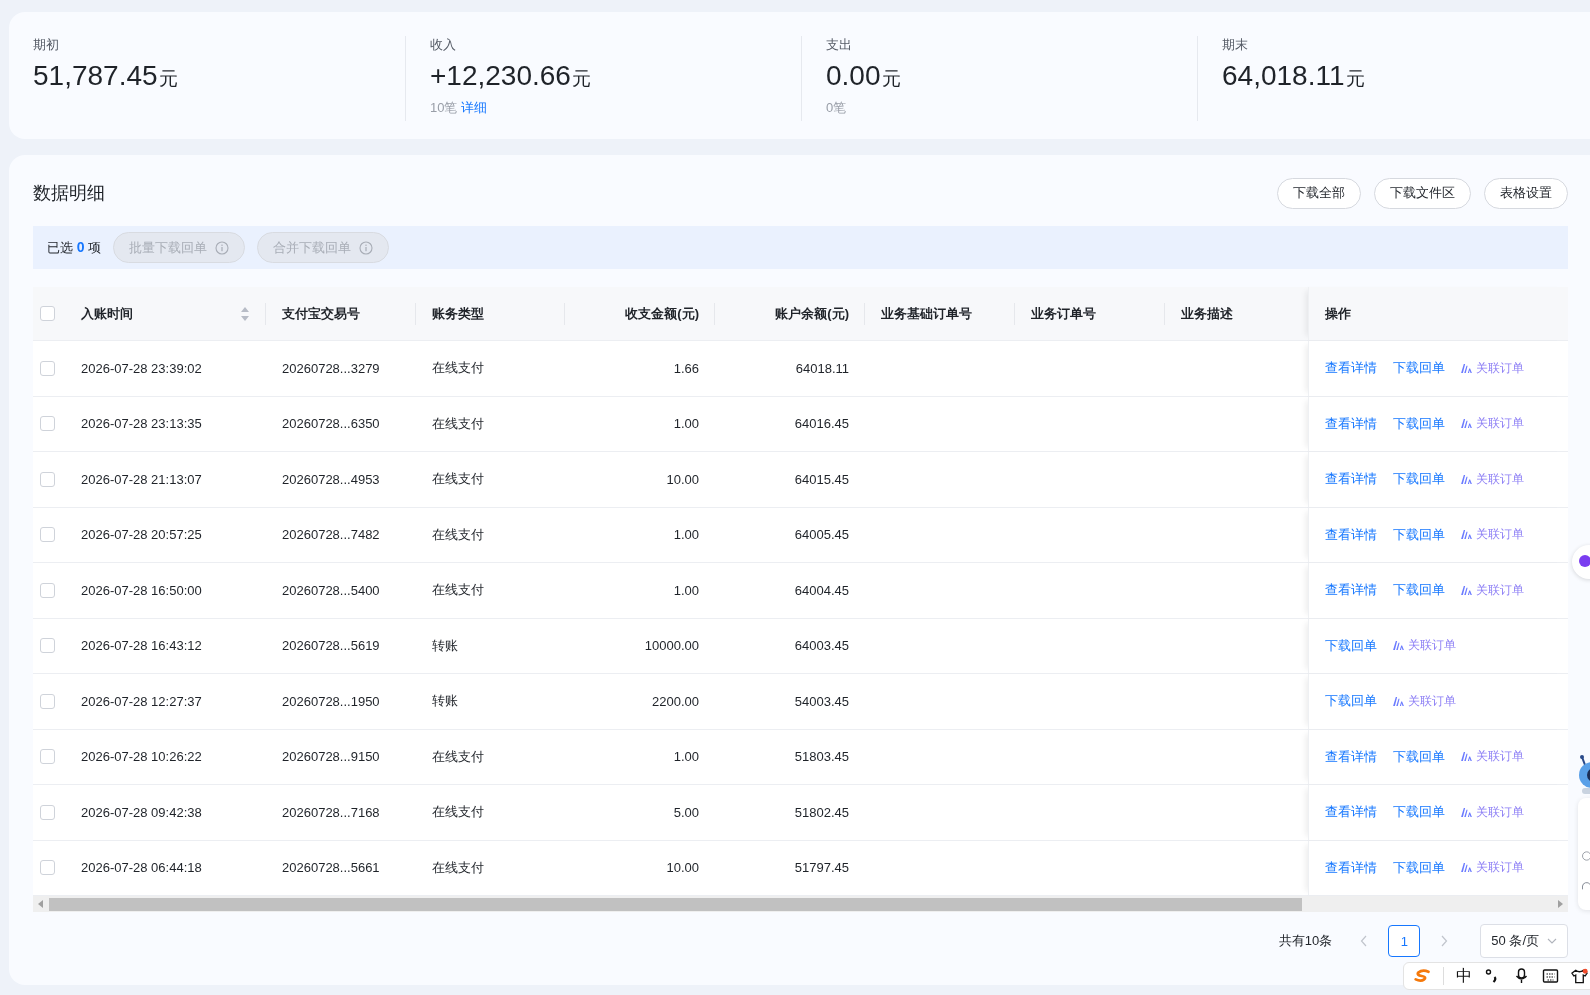  Describe the element at coordinates (1550, 976) in the screenshot. I see `keyboard-icon` at that location.